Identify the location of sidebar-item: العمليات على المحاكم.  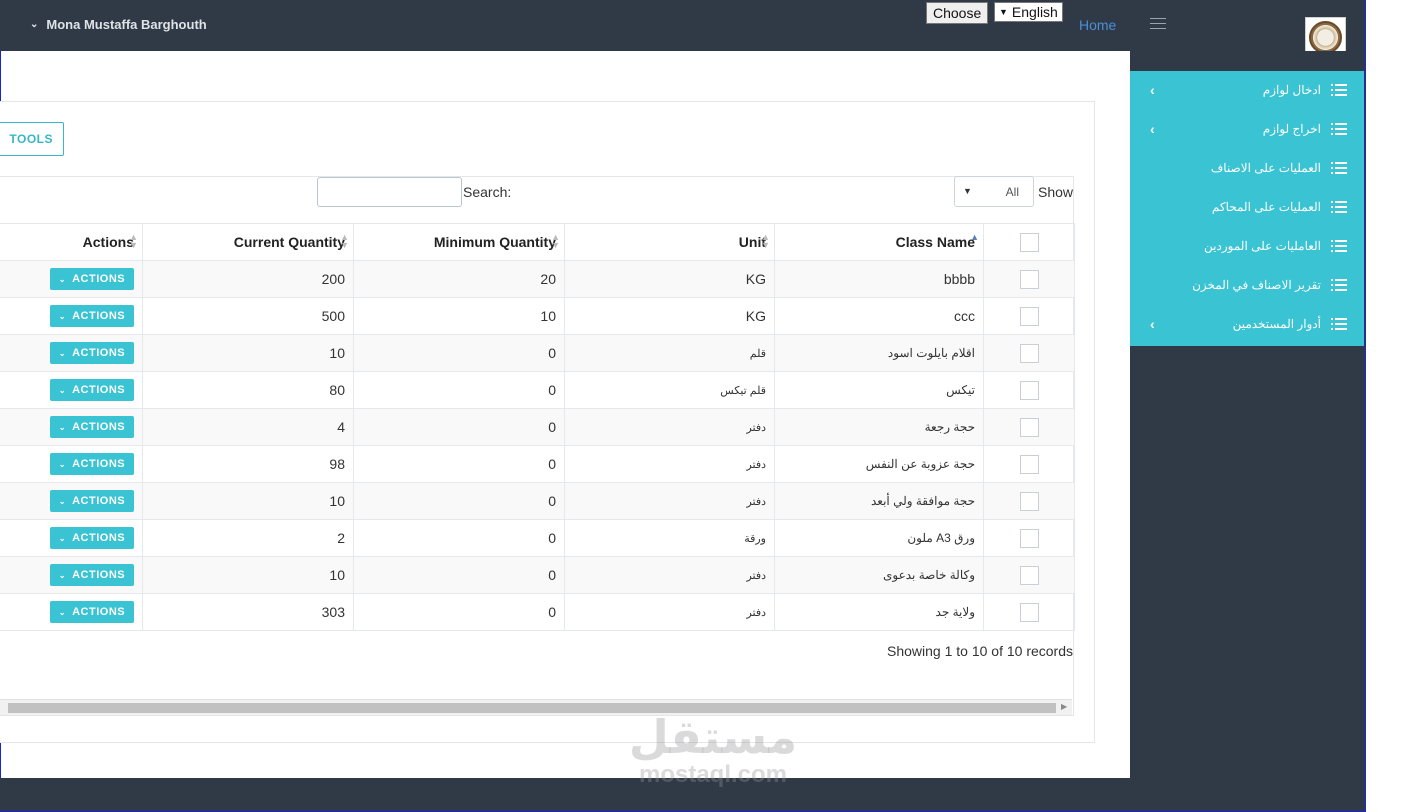
(1247, 207).